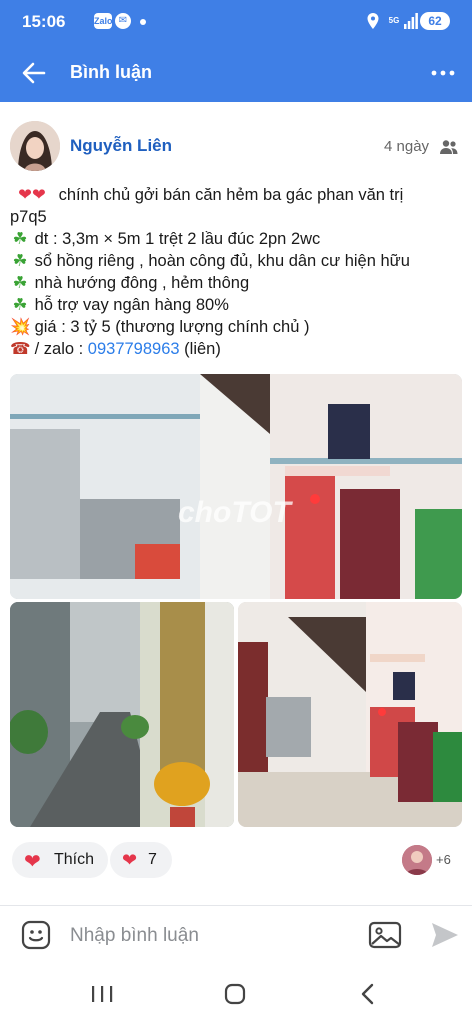 Image resolution: width=472 pixels, height=1024 pixels. What do you see at coordinates (142, 283) in the screenshot?
I see `post-line-text: nhà hướng đông , hẻm thông` at bounding box center [142, 283].